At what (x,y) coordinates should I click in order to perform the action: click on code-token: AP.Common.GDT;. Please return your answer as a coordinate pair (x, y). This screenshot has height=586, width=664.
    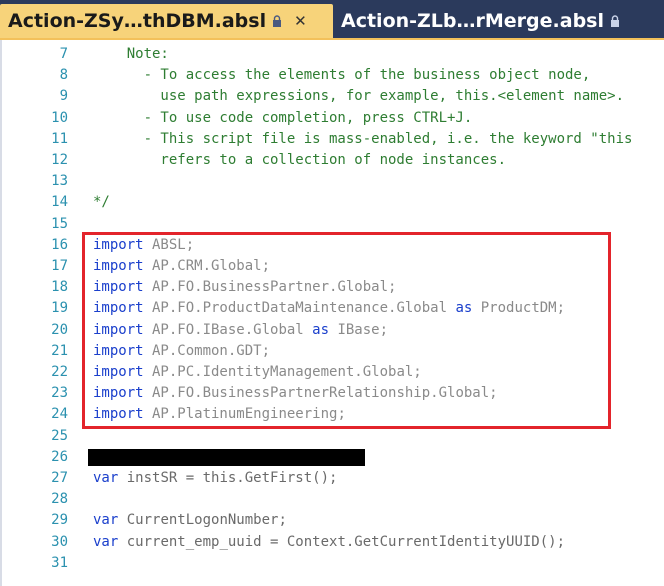
    Looking at the image, I should click on (207, 350).